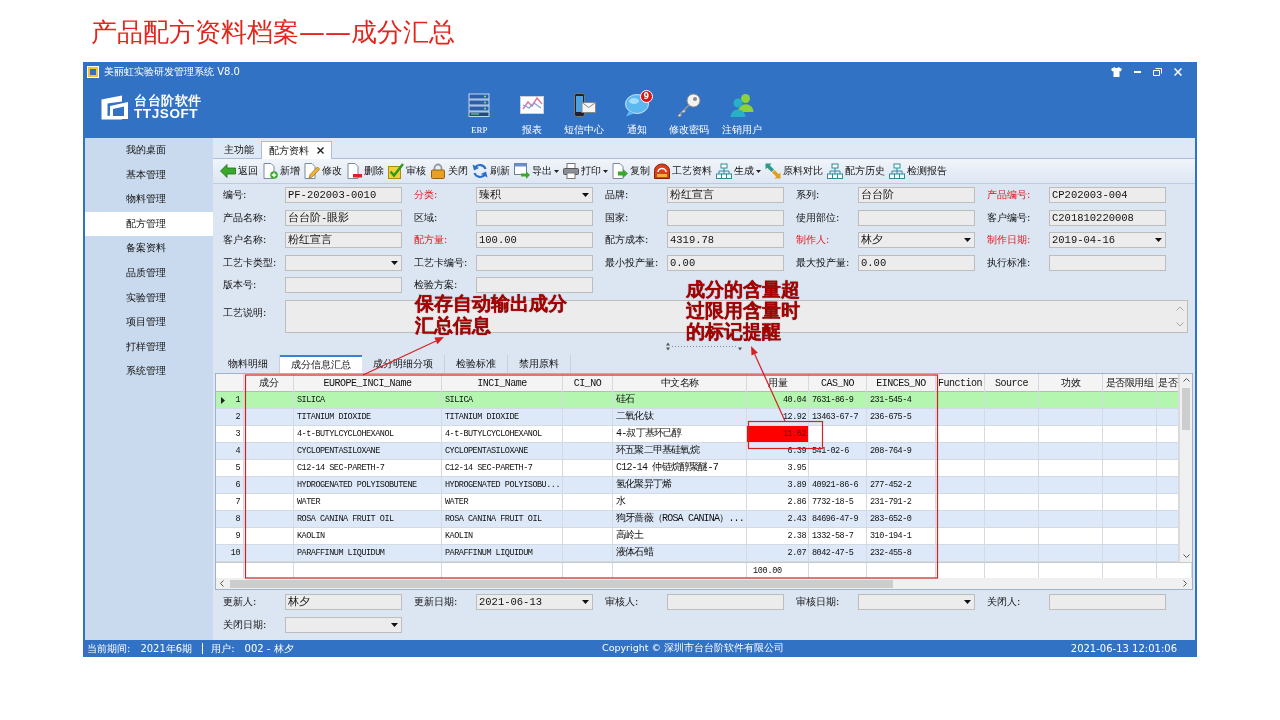 This screenshot has width=1280, height=720. What do you see at coordinates (1129, 384) in the screenshot?
I see `column-header: 是否限用组` at bounding box center [1129, 384].